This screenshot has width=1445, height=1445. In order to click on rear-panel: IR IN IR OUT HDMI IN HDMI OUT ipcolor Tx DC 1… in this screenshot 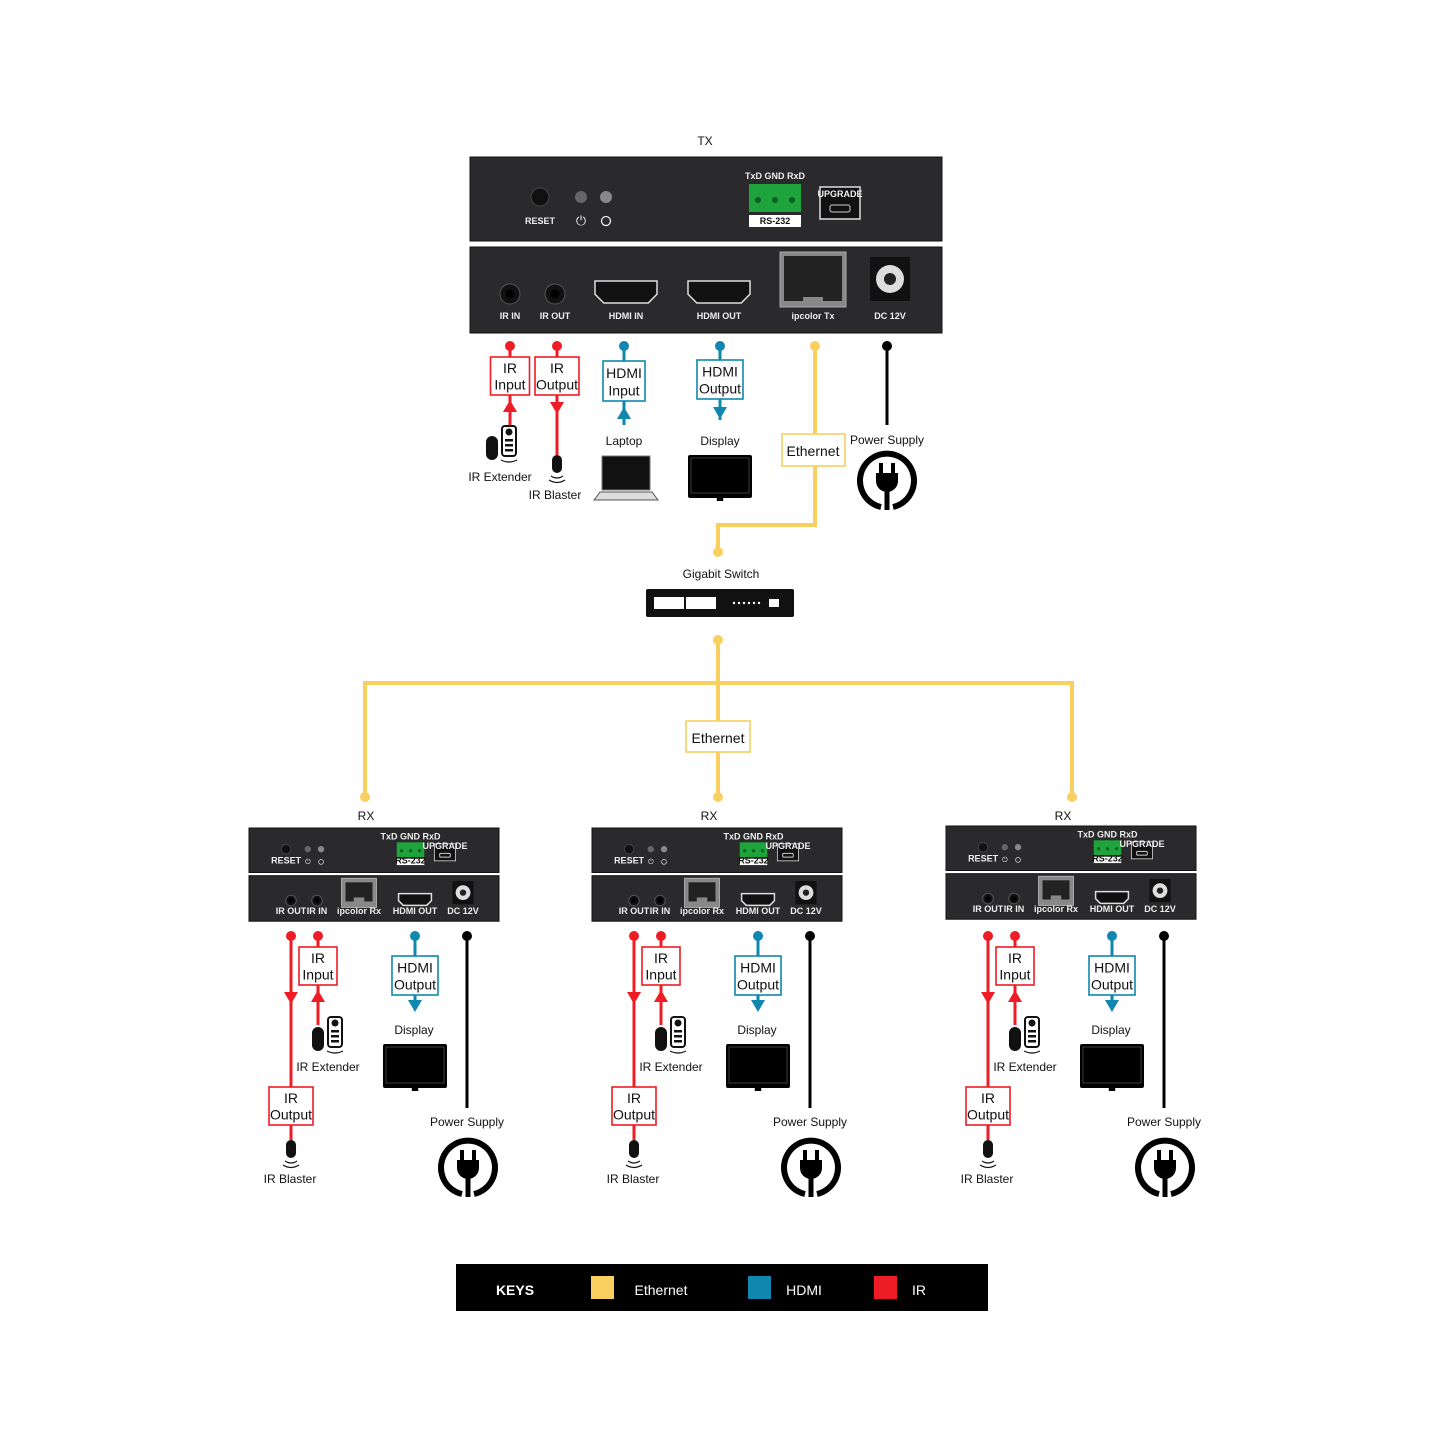, I will do `click(706, 290)`.